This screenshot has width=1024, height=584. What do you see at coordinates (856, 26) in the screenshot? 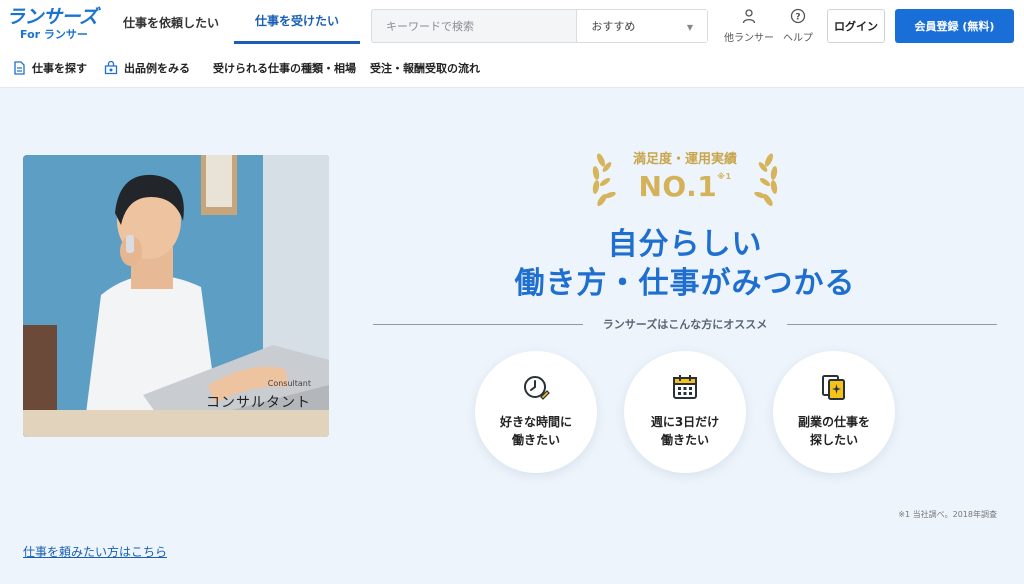
I see `login-button: ログイン` at bounding box center [856, 26].